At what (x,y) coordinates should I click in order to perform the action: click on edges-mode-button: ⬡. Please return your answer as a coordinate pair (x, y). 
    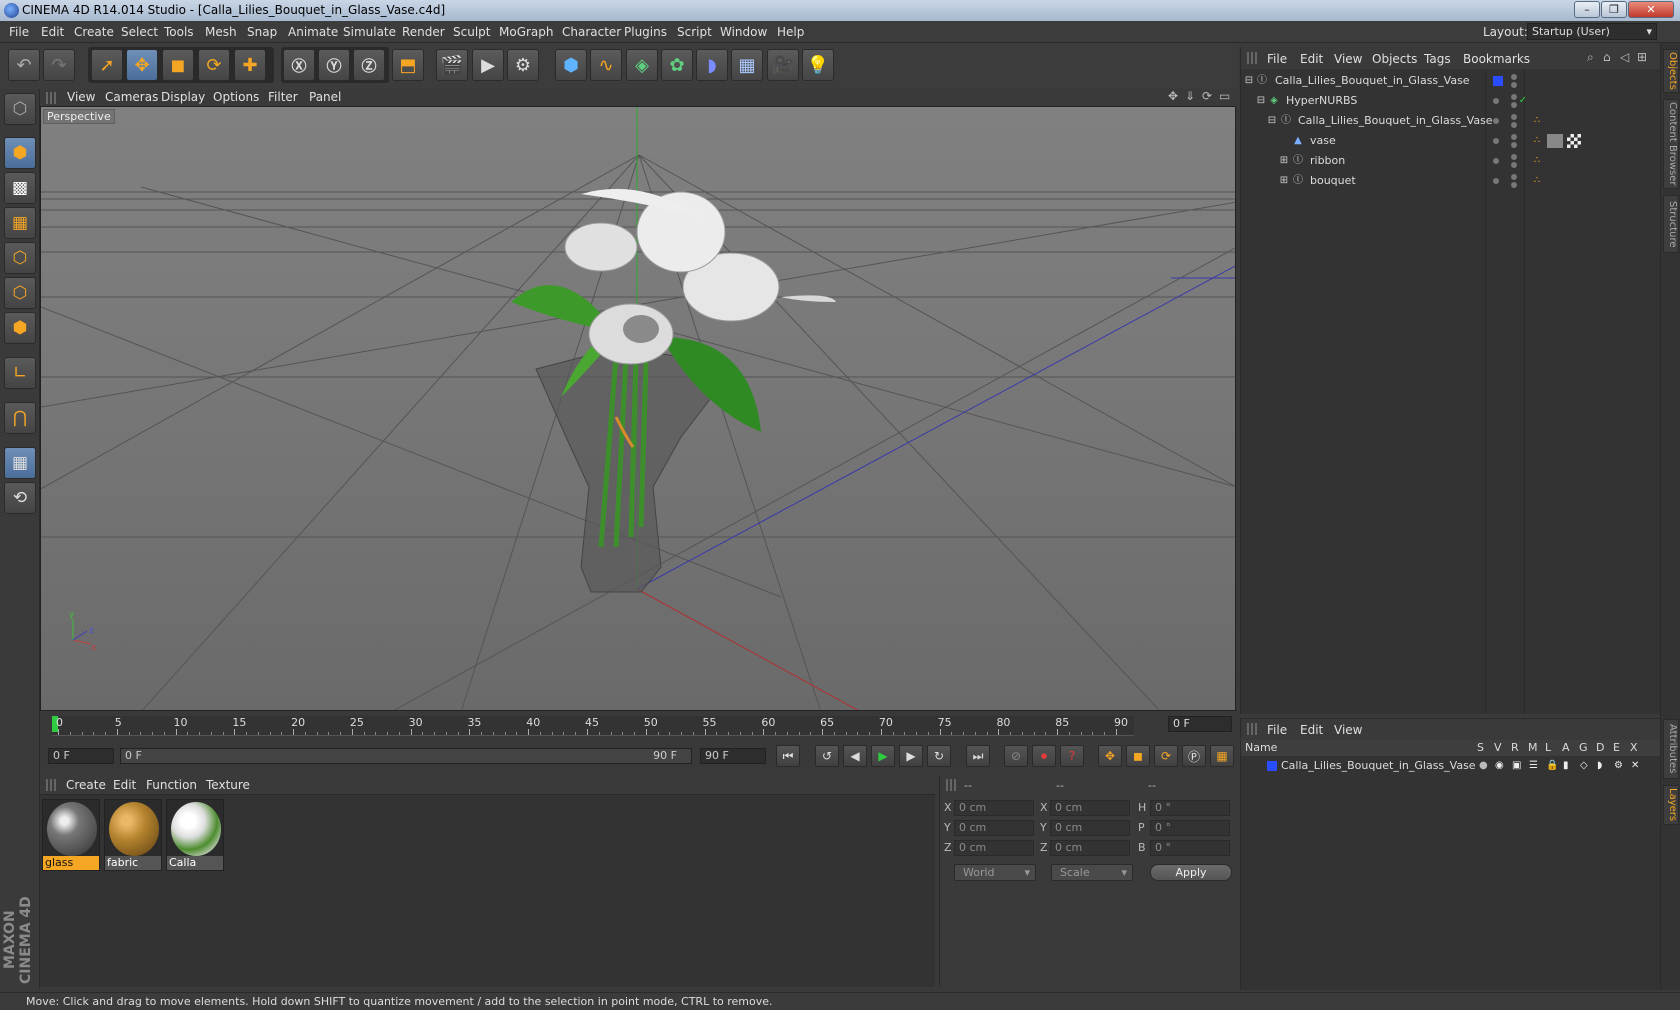
    Looking at the image, I should click on (20, 293).